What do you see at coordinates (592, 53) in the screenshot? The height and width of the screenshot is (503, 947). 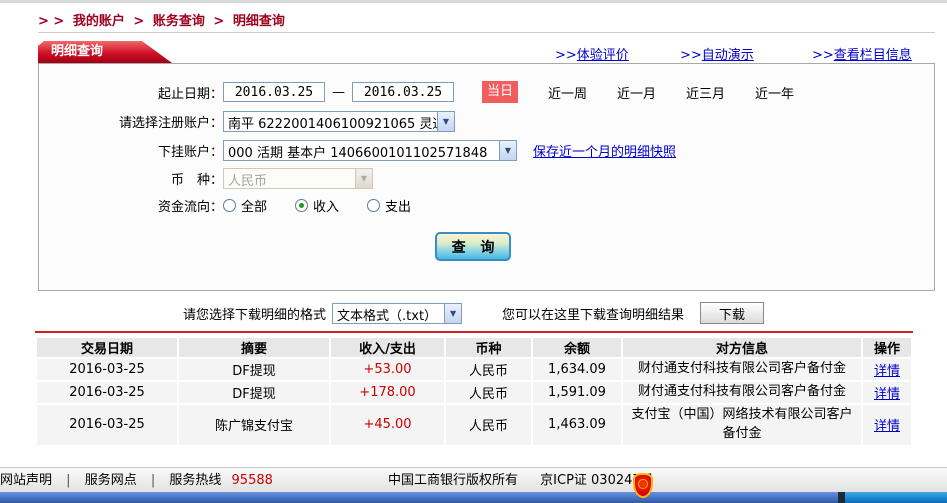 I see `experience-review-link: >>体验评价` at bounding box center [592, 53].